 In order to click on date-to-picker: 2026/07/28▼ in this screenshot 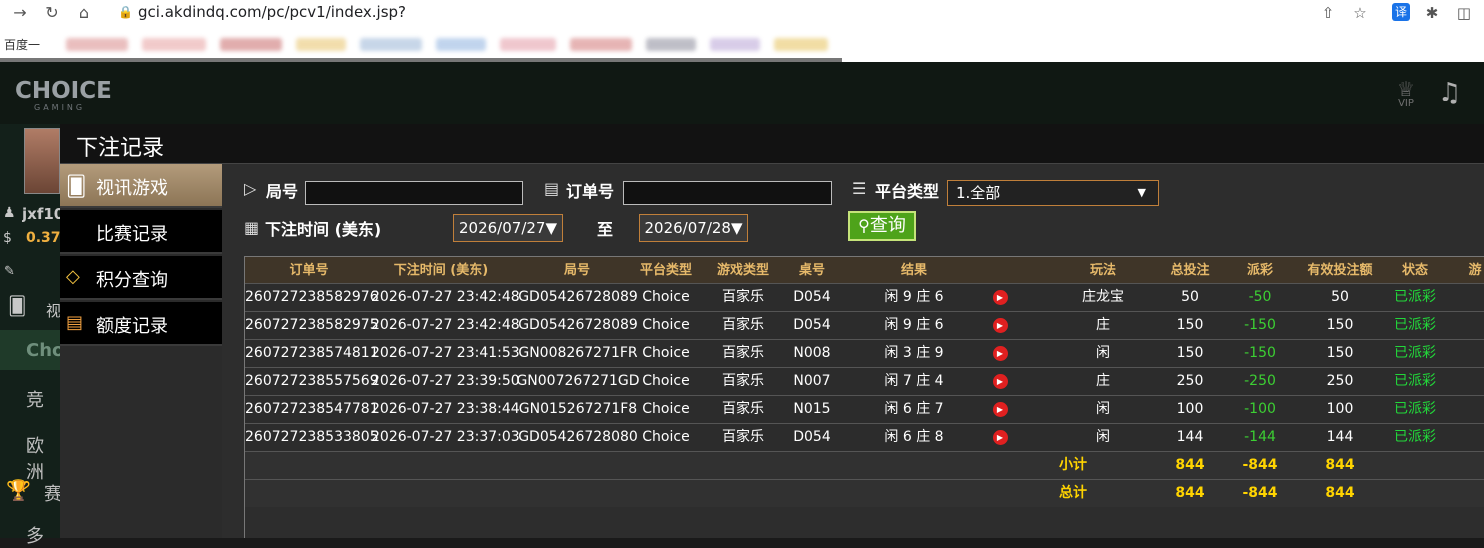, I will do `click(693, 228)`.